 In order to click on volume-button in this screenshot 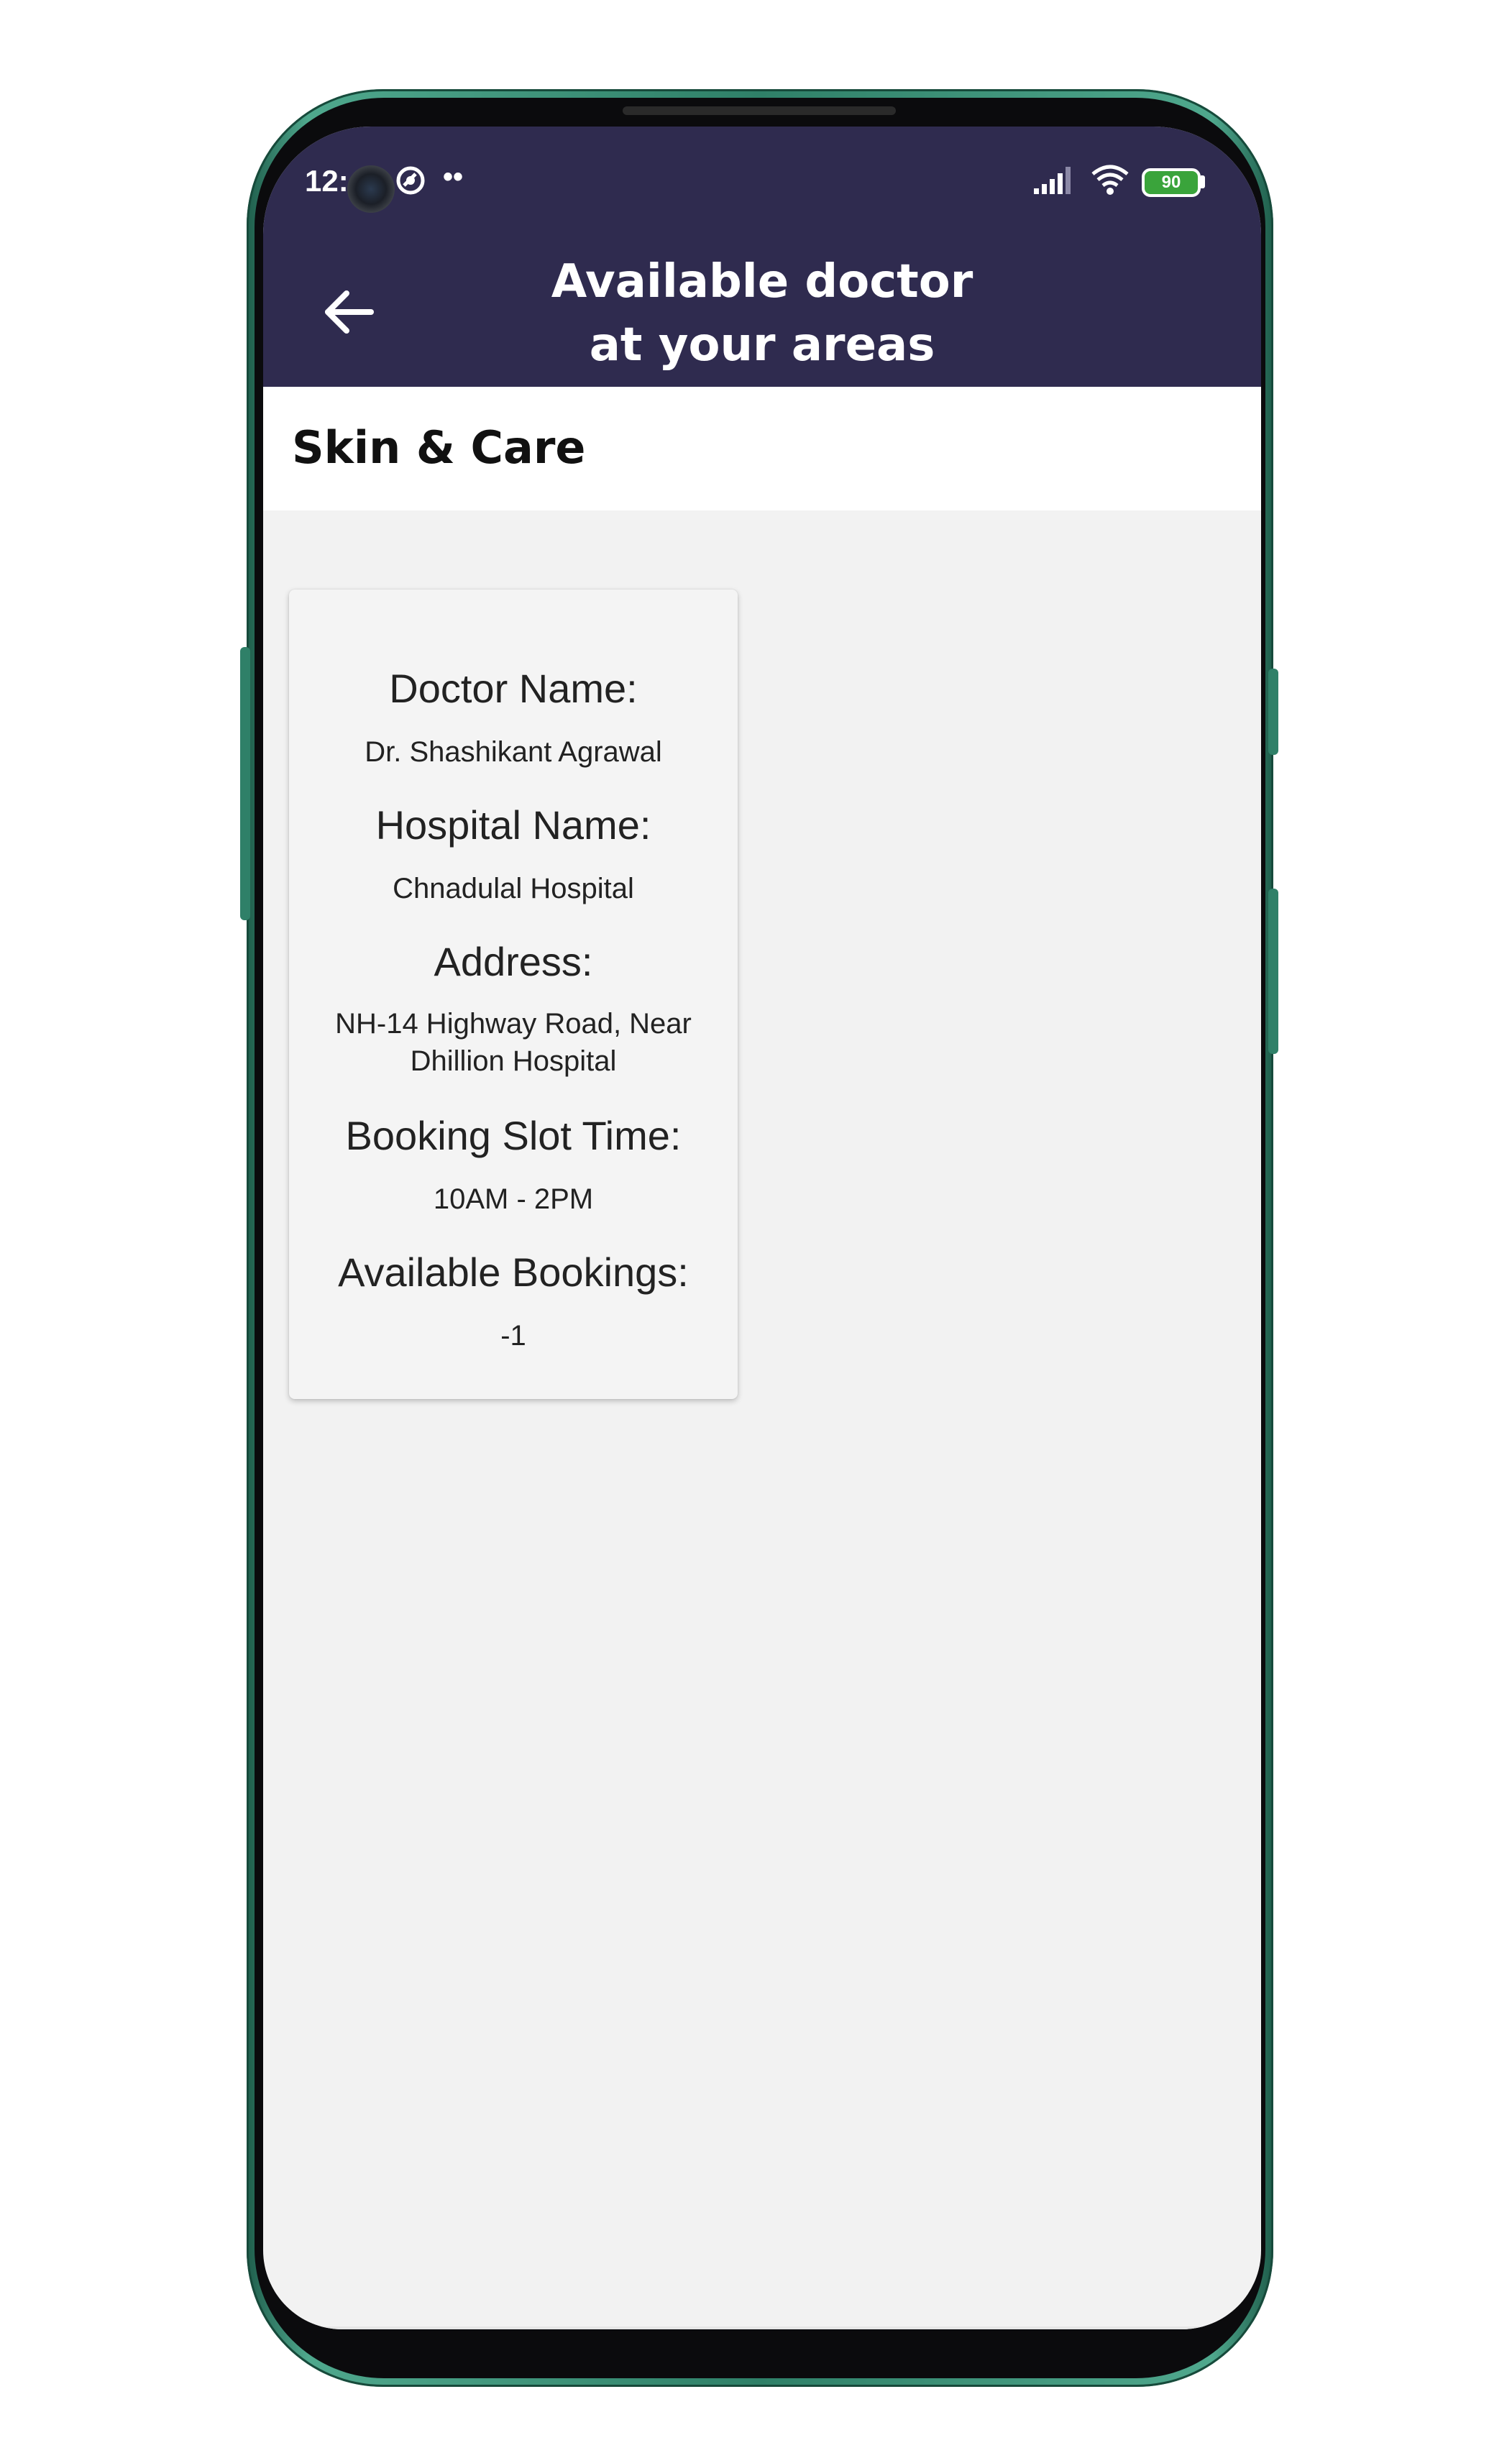, I will do `click(245, 783)`.